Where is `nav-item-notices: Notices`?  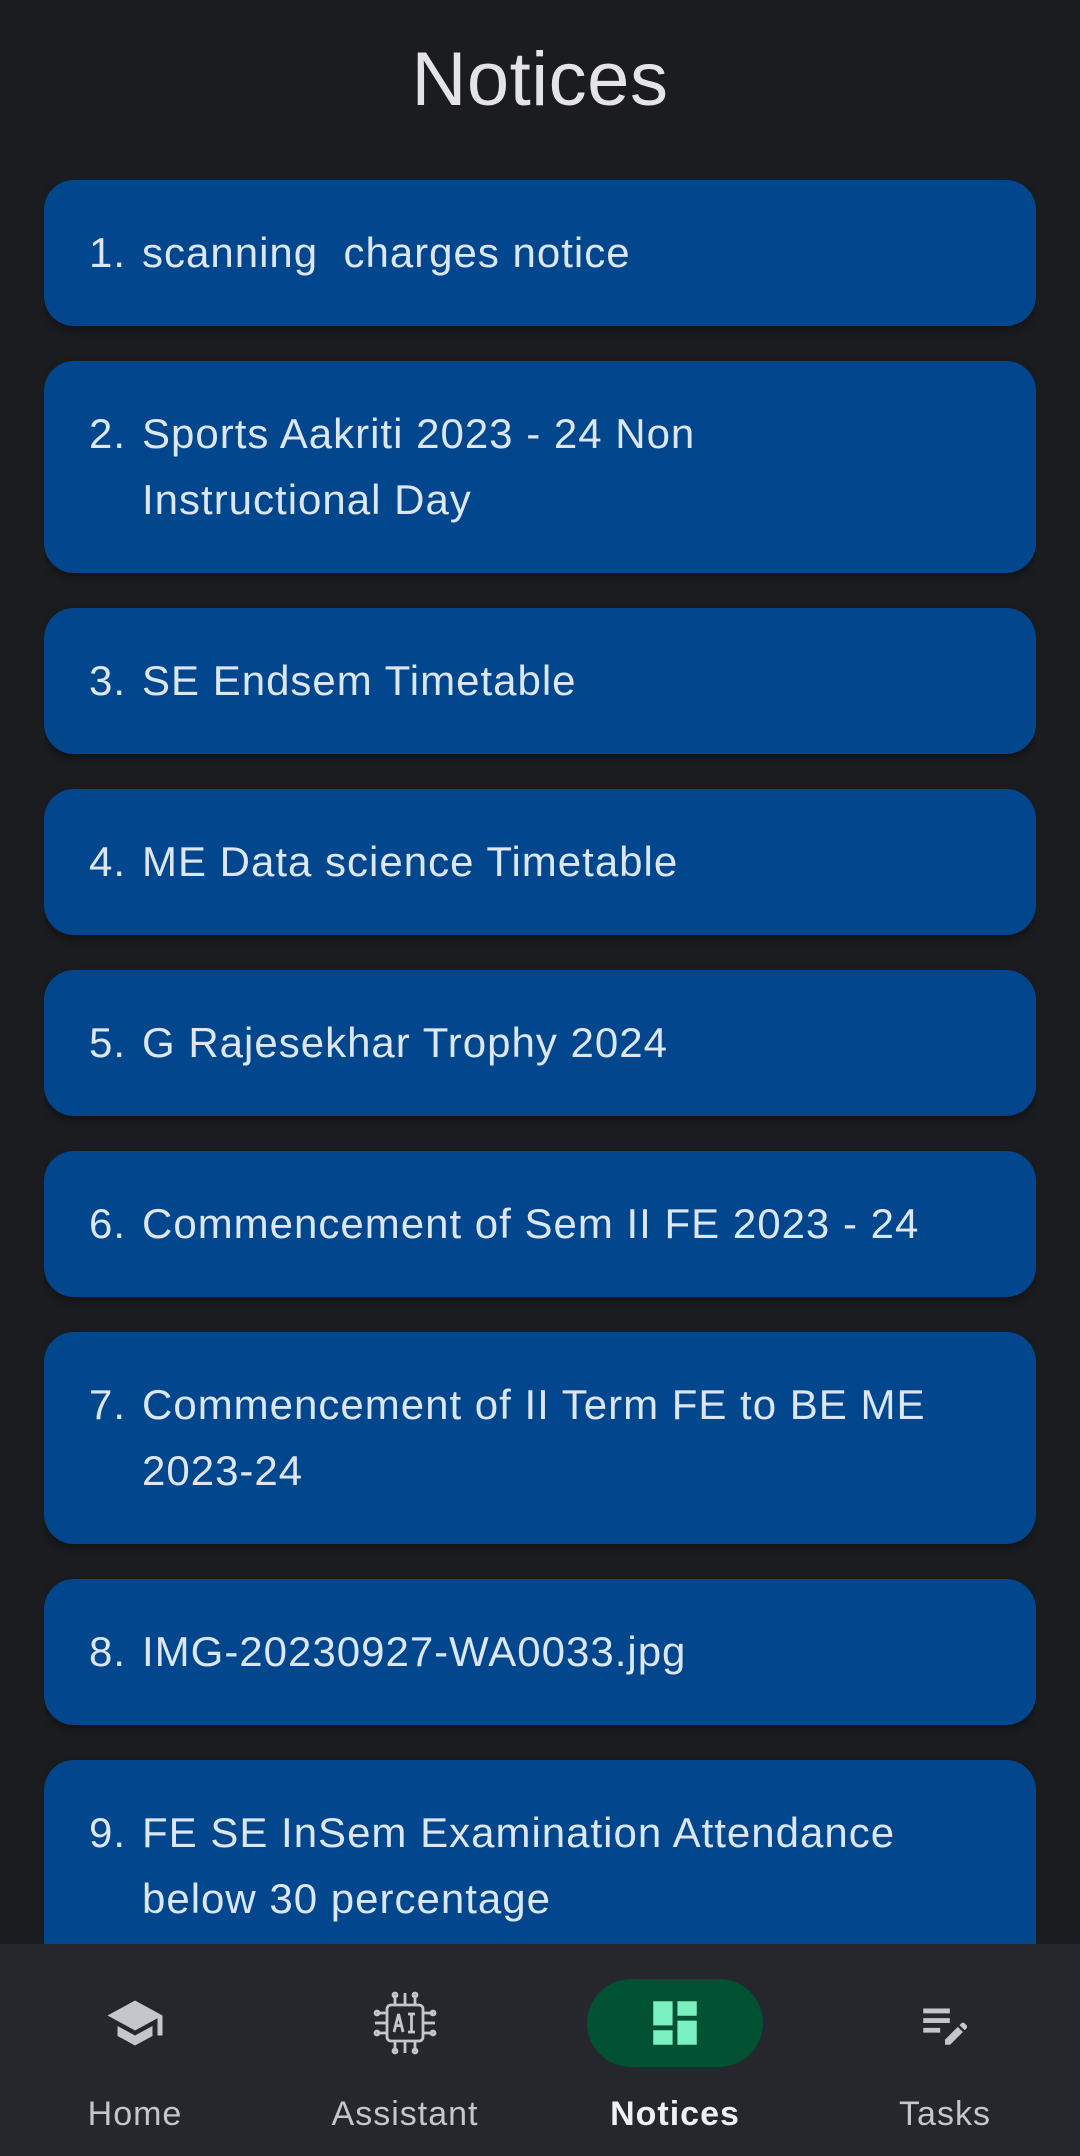 nav-item-notices: Notices is located at coordinates (675, 2050).